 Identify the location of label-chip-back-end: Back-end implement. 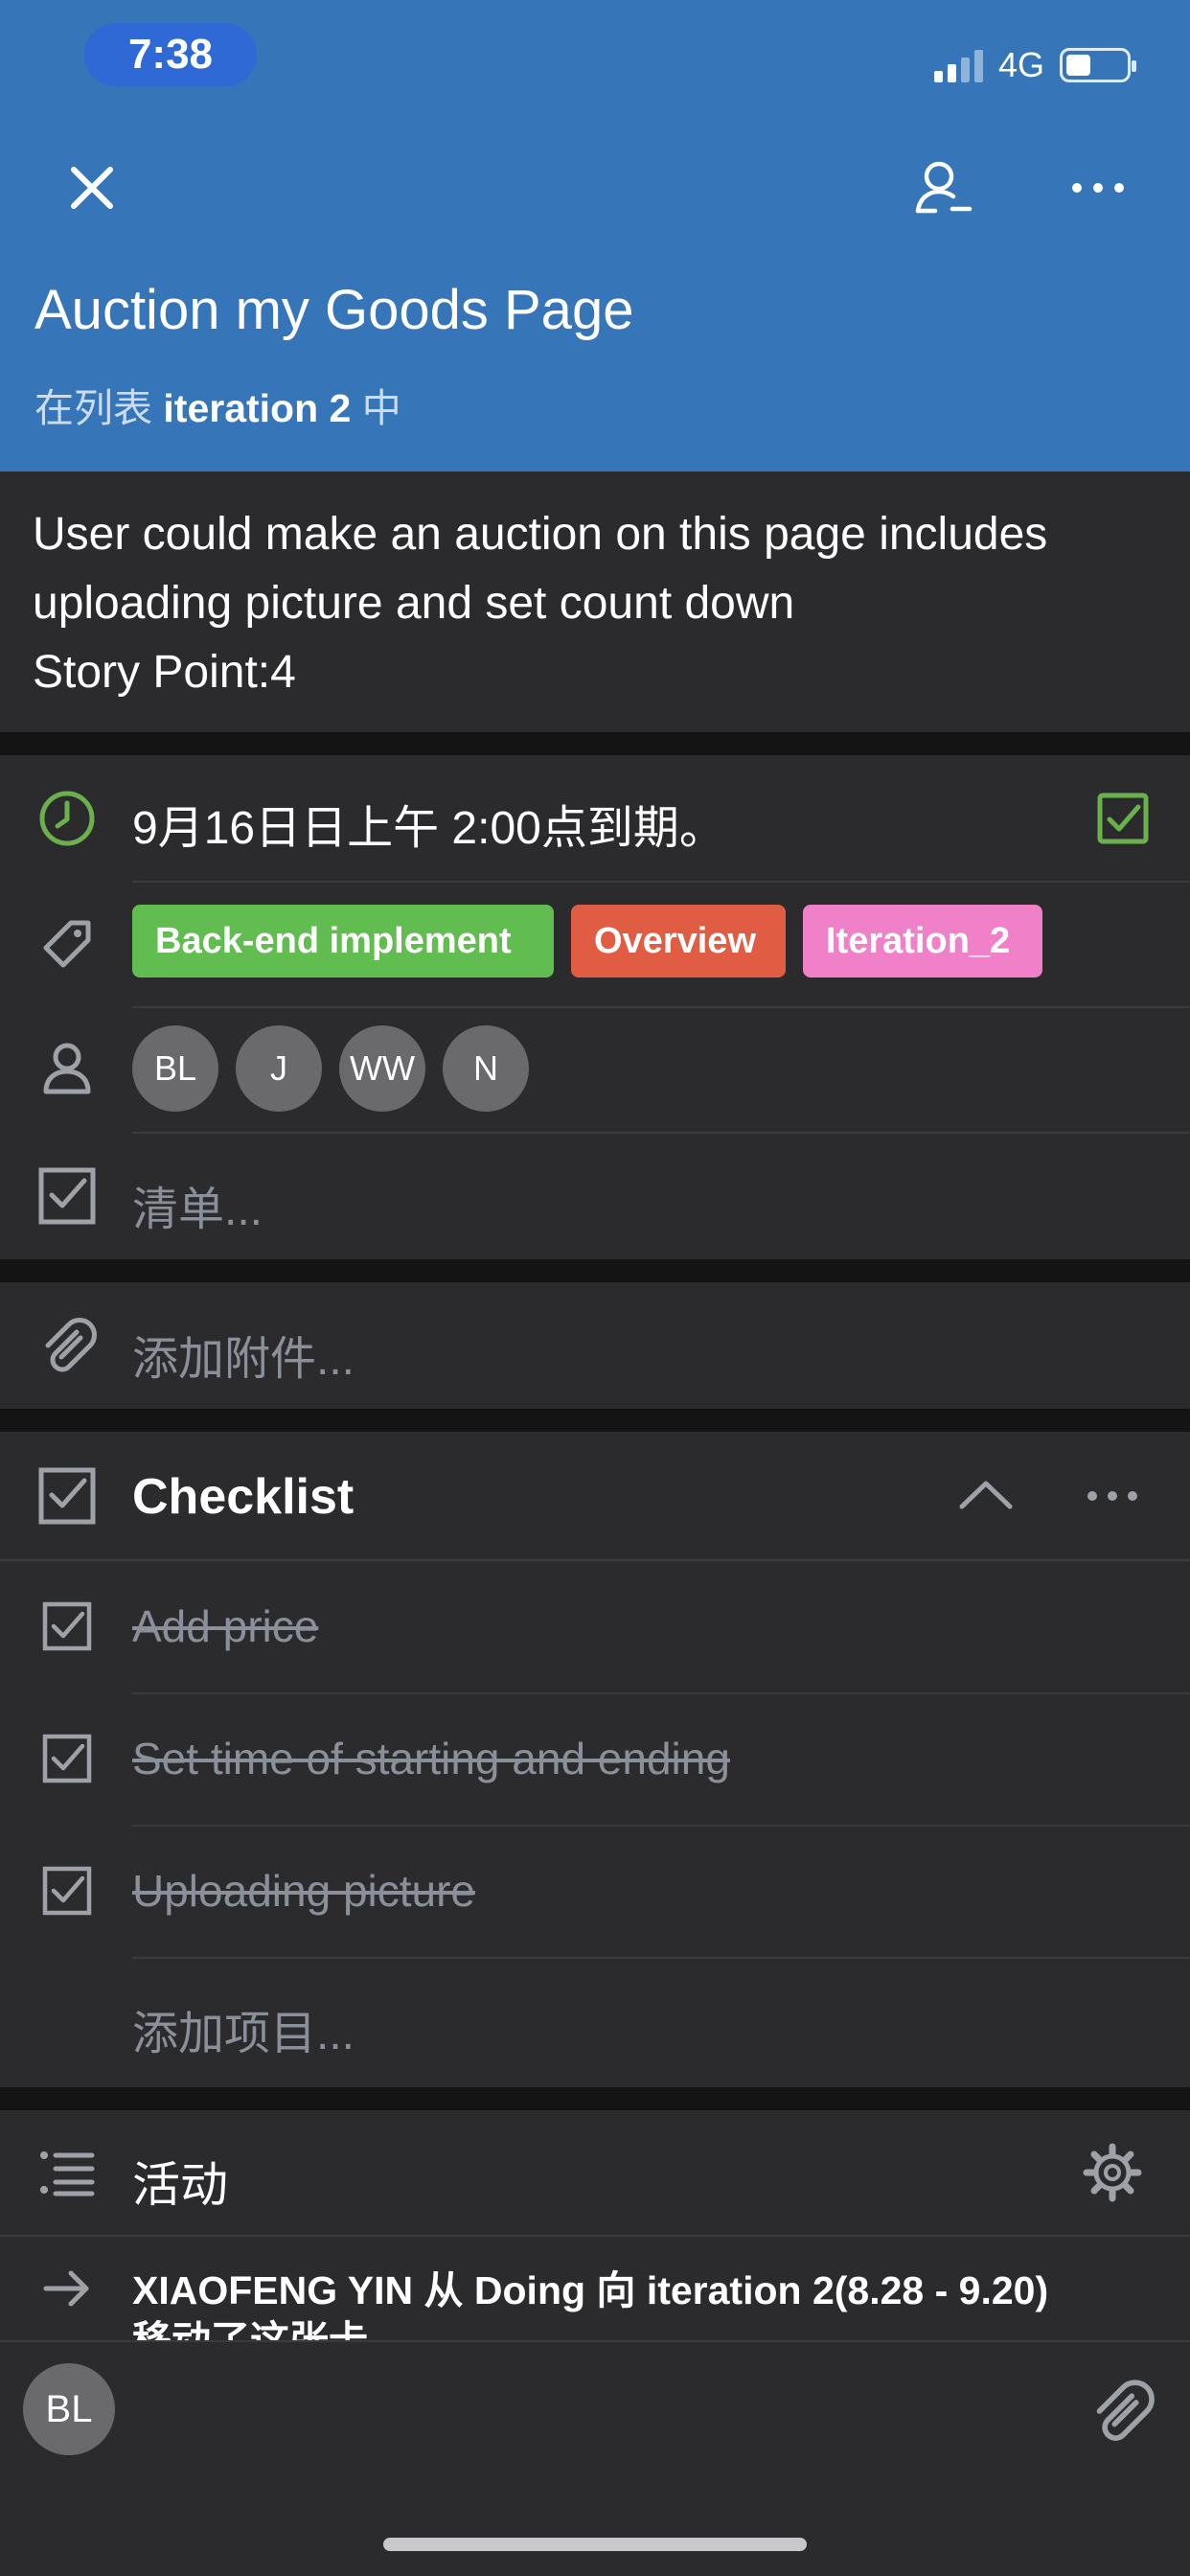
(343, 941).